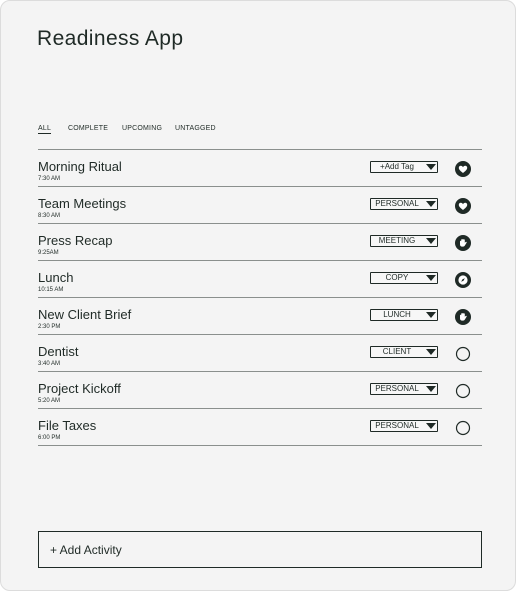 Image resolution: width=519 pixels, height=593 pixels. I want to click on compass-icon, so click(463, 280).